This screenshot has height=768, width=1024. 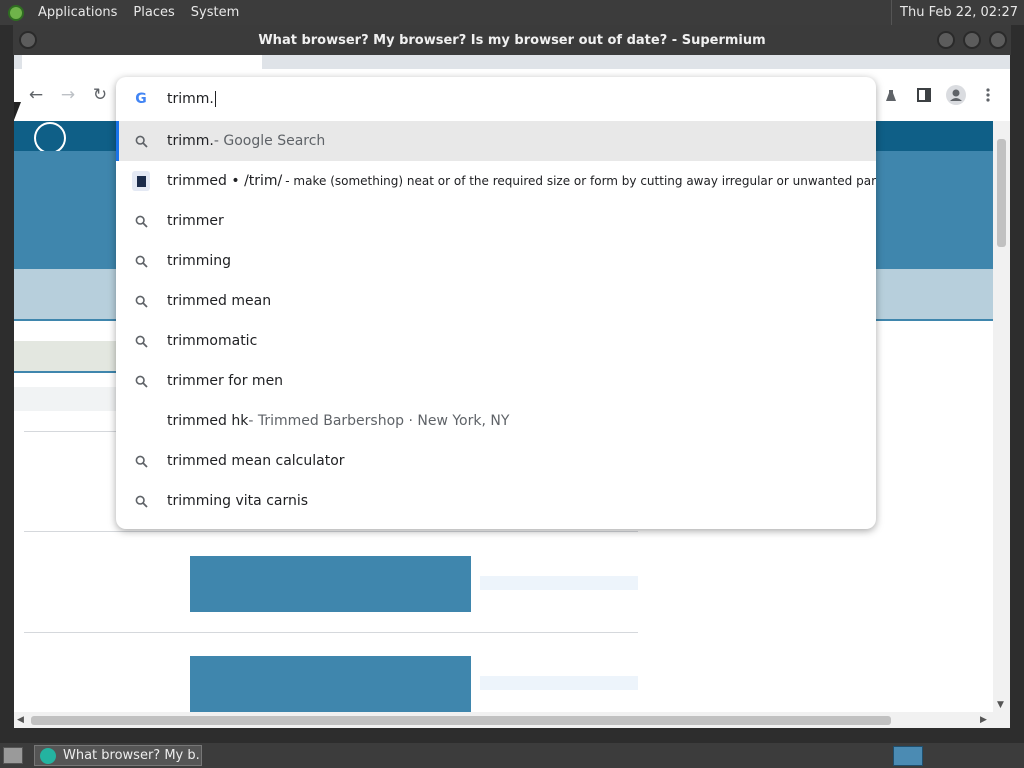 I want to click on suggestion-text: trimmomatic, so click(x=212, y=341).